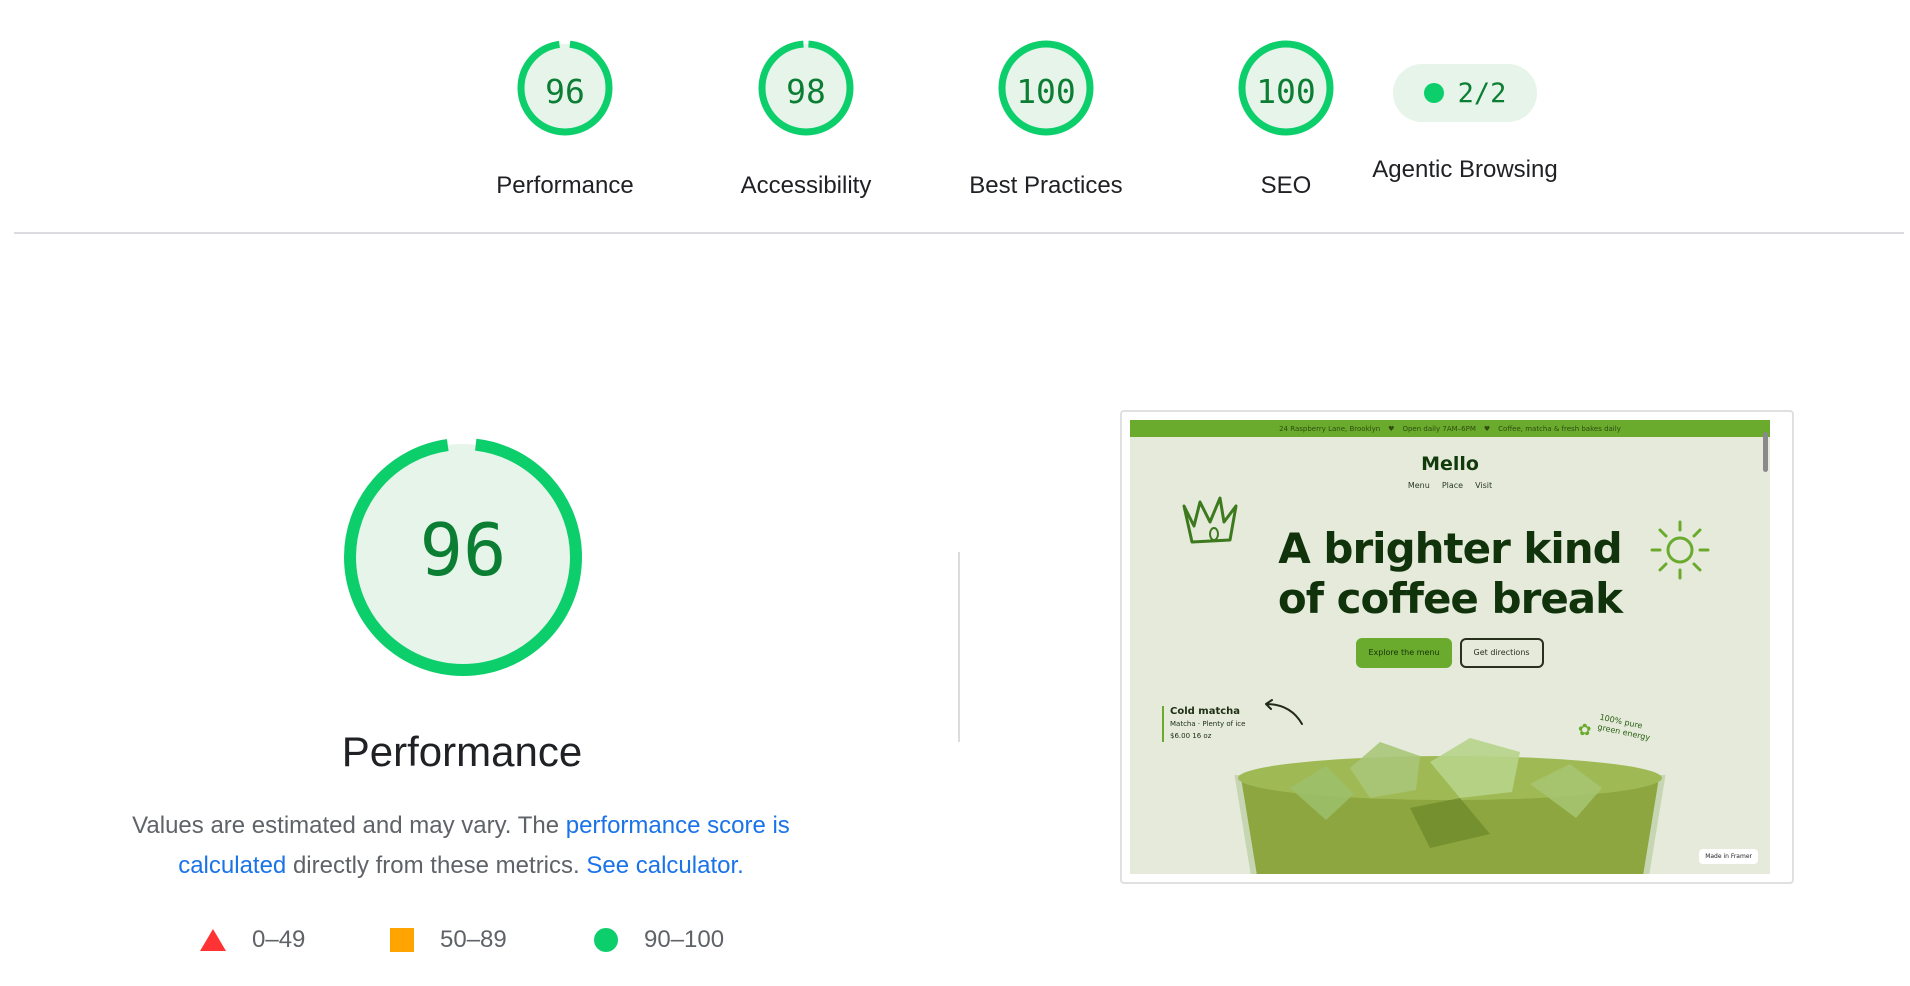 Image resolution: width=1910 pixels, height=986 pixels. I want to click on fail-triangle-icon, so click(213, 940).